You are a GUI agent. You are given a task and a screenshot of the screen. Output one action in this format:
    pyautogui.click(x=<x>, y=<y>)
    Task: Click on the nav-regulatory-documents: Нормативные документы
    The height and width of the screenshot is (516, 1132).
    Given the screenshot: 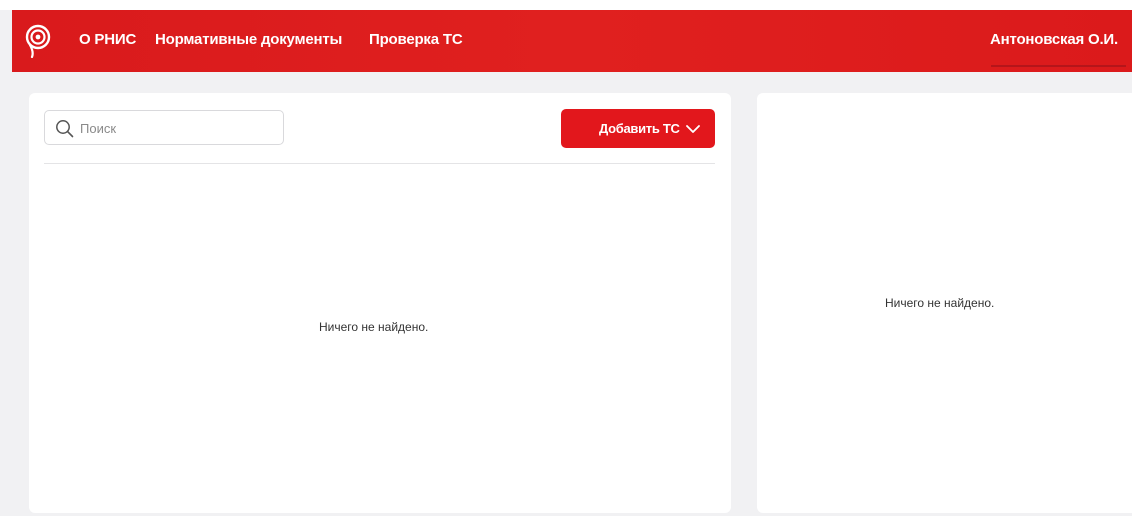 What is the action you would take?
    pyautogui.click(x=248, y=39)
    